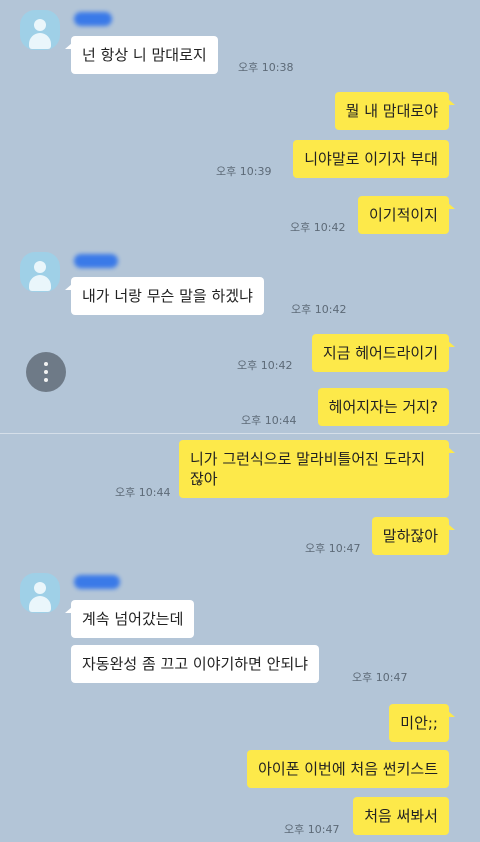  Describe the element at coordinates (167, 296) in the screenshot. I see `message-text: 내가 너랑 무슨 말을 하겠냐` at that location.